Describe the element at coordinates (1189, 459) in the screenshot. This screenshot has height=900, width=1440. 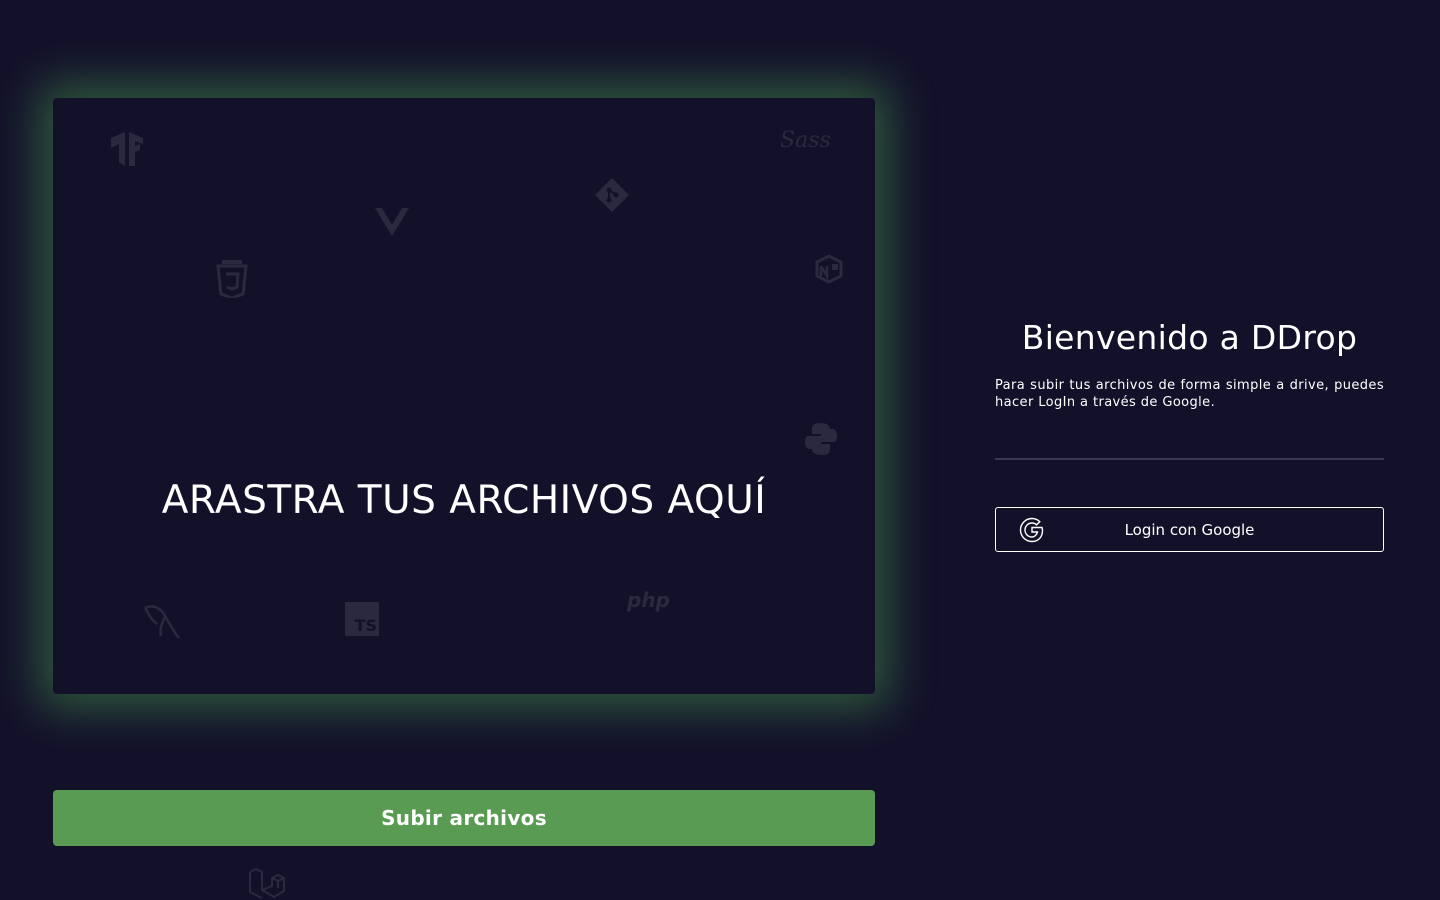
I see `divider` at that location.